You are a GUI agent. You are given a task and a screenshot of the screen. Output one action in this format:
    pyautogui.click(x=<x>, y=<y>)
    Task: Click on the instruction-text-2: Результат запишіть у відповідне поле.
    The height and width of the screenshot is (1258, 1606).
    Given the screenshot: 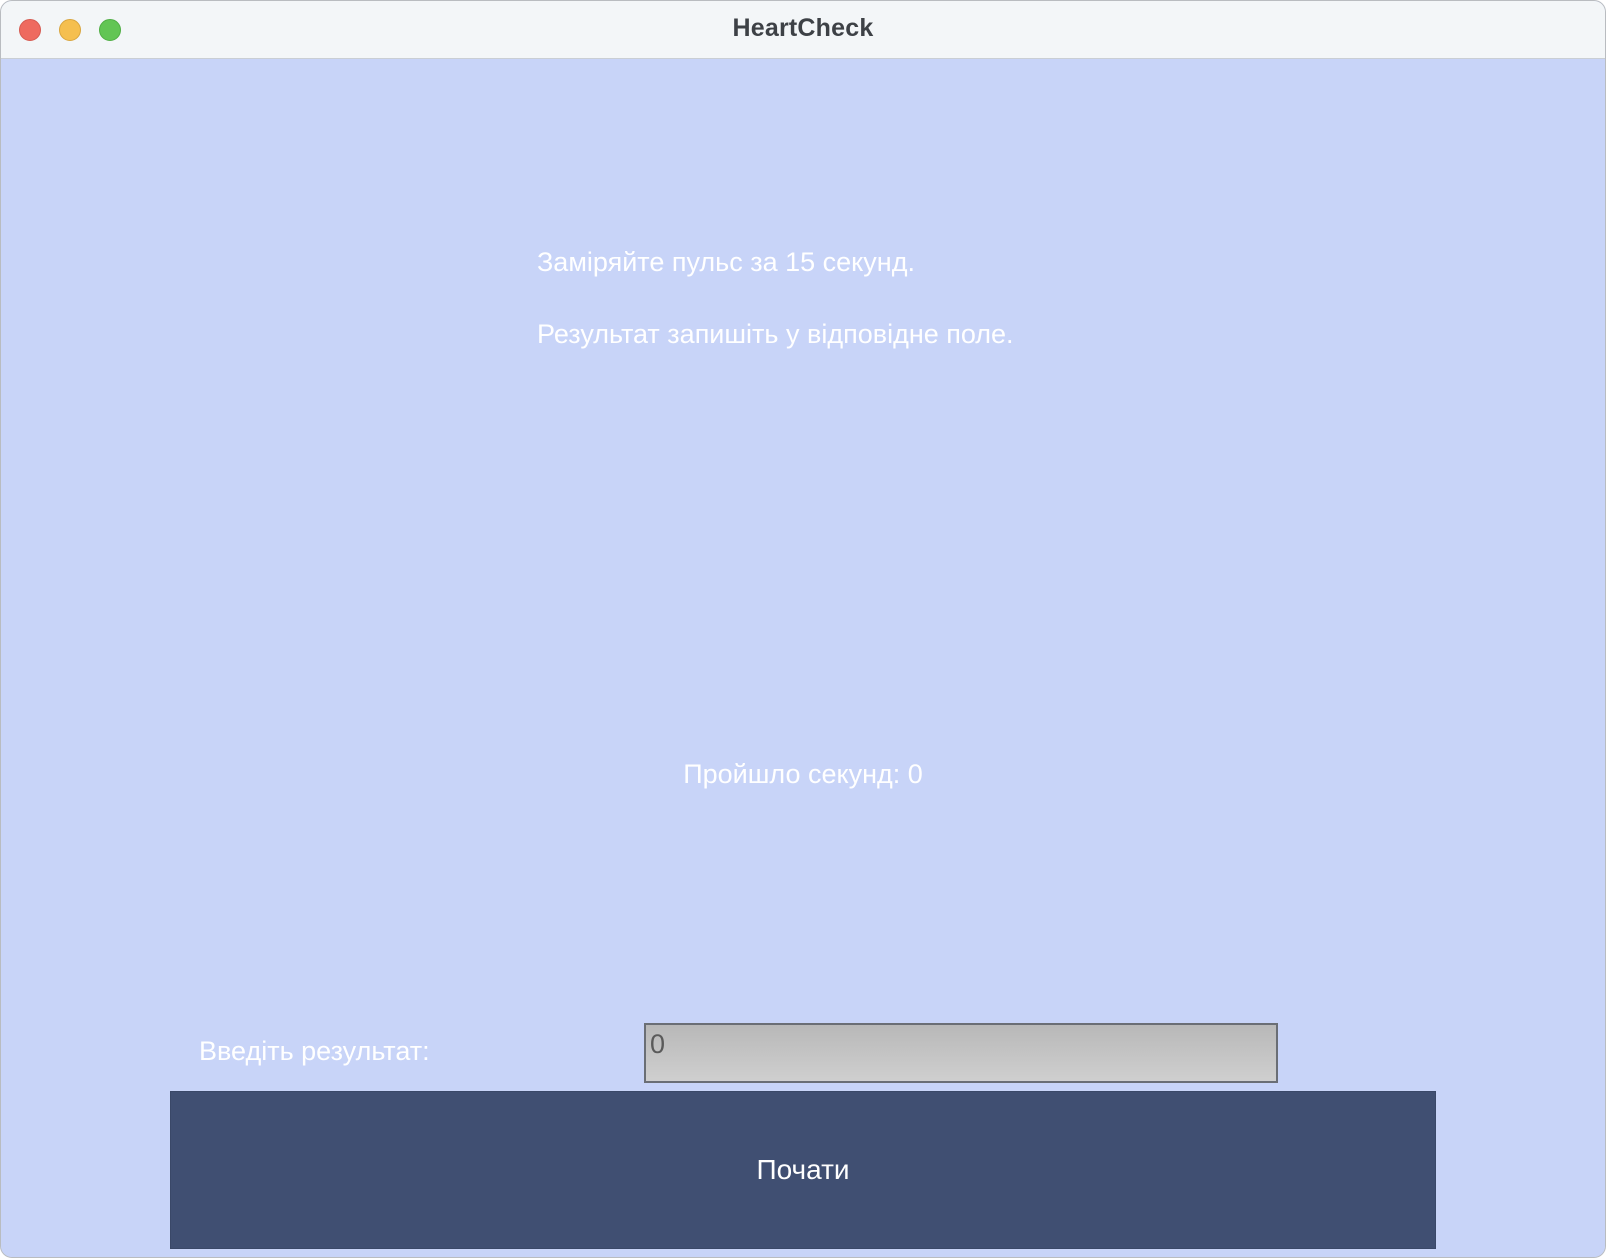 What is the action you would take?
    pyautogui.click(x=775, y=334)
    